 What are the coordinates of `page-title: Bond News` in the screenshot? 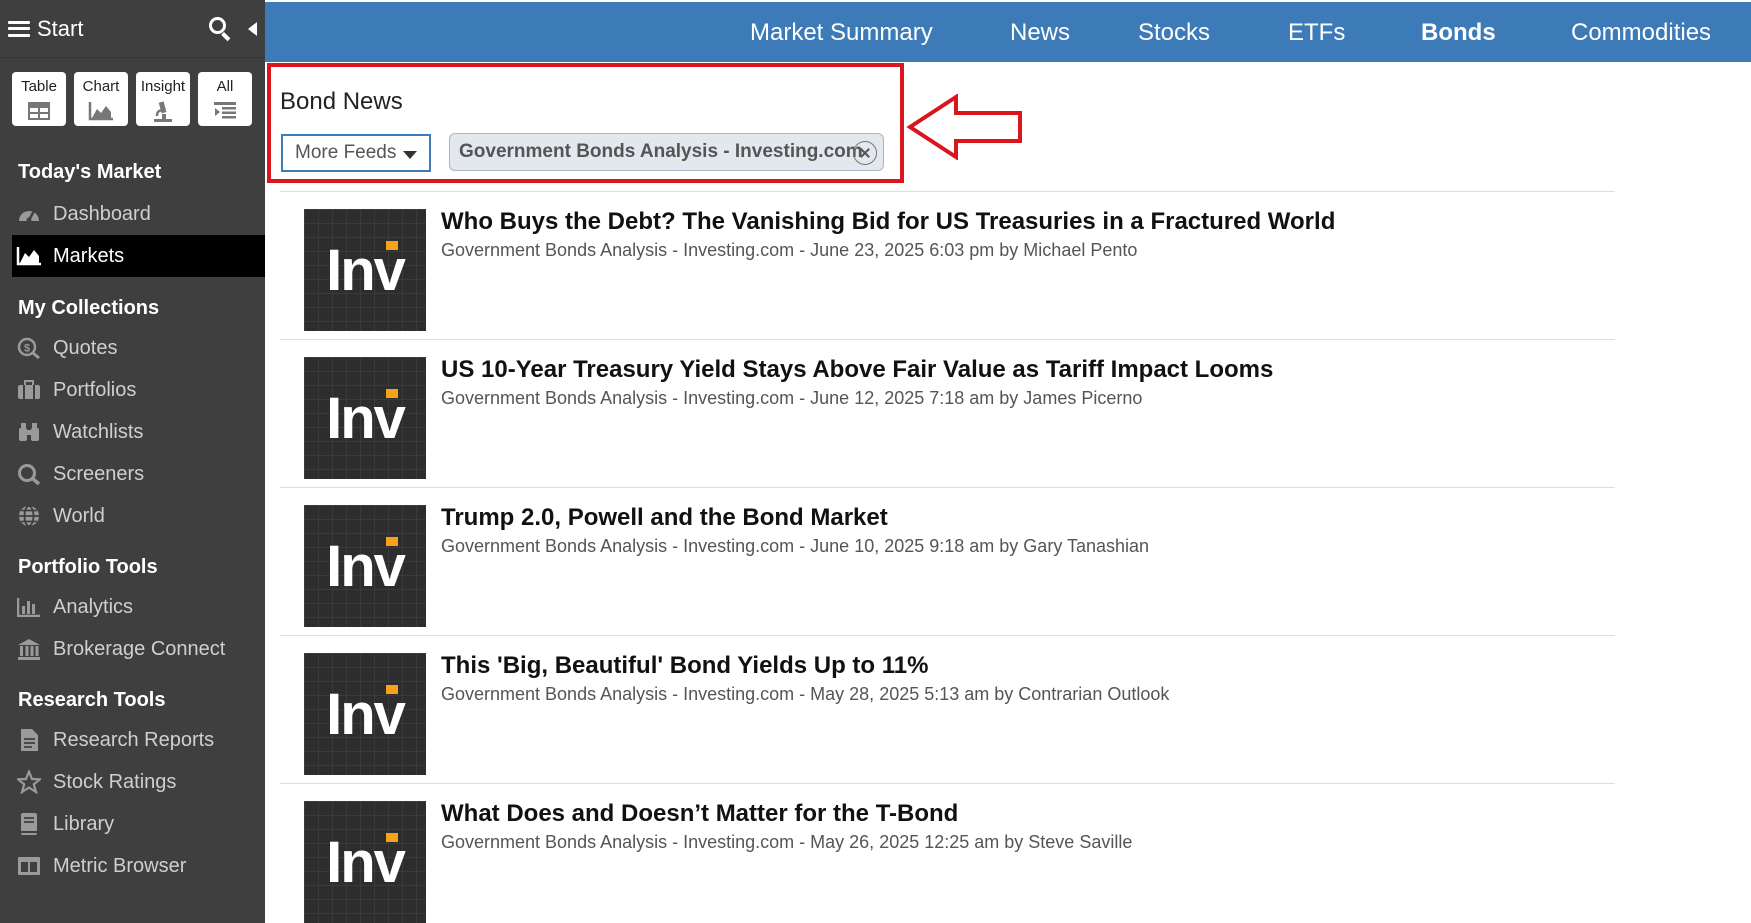 It's located at (341, 101).